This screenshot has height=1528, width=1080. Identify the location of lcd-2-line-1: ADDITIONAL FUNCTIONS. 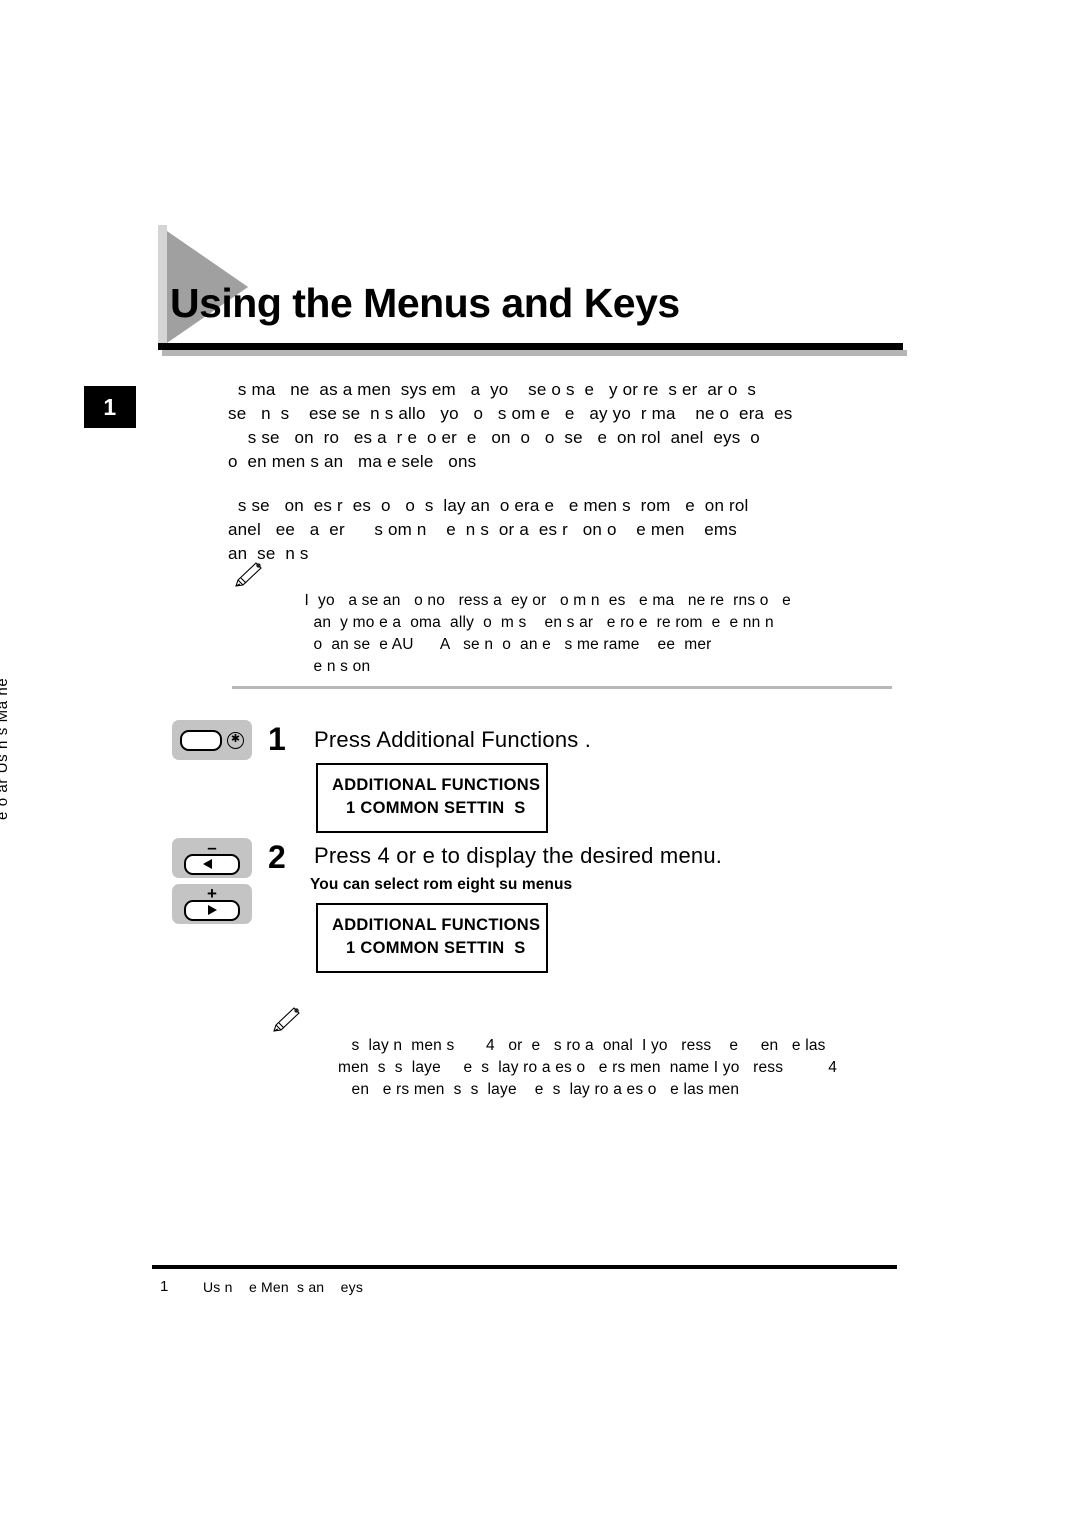
(436, 925).